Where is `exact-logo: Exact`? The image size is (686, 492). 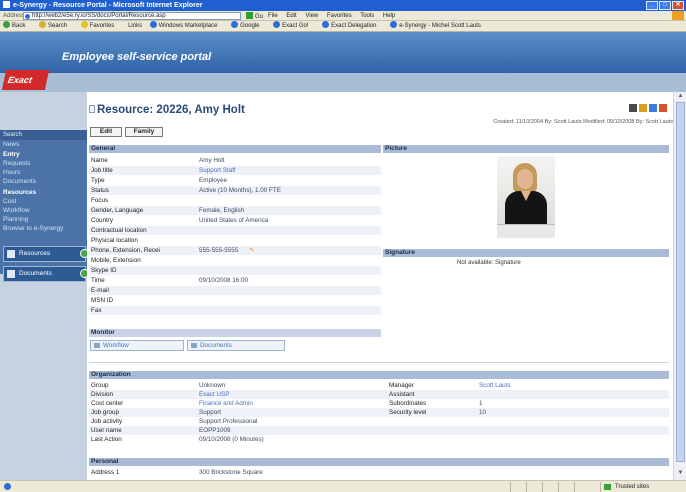 exact-logo: Exact is located at coordinates (25, 80).